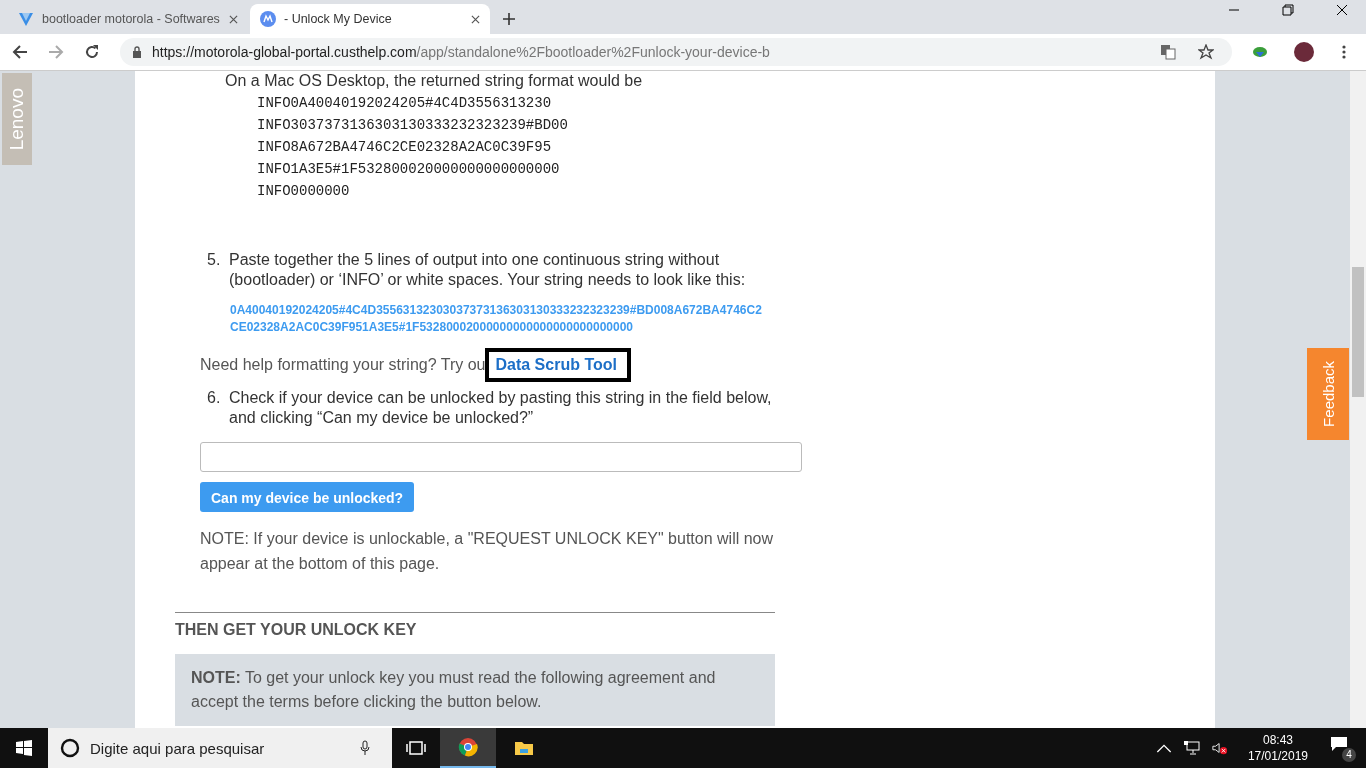  Describe the element at coordinates (501, 457) in the screenshot. I see `unlock-string-field` at that location.